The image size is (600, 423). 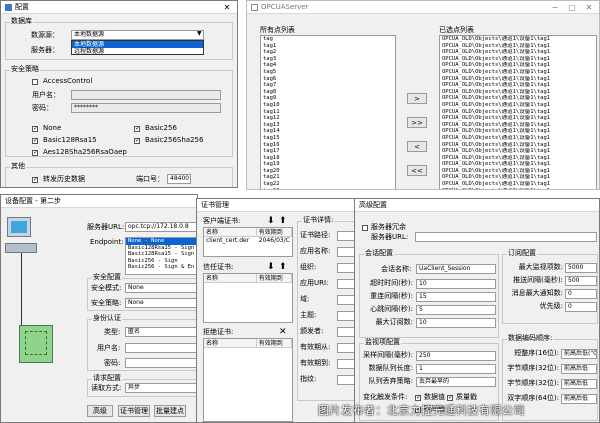 What do you see at coordinates (581, 281) in the screenshot?
I see `subscription-field-input: 500` at bounding box center [581, 281].